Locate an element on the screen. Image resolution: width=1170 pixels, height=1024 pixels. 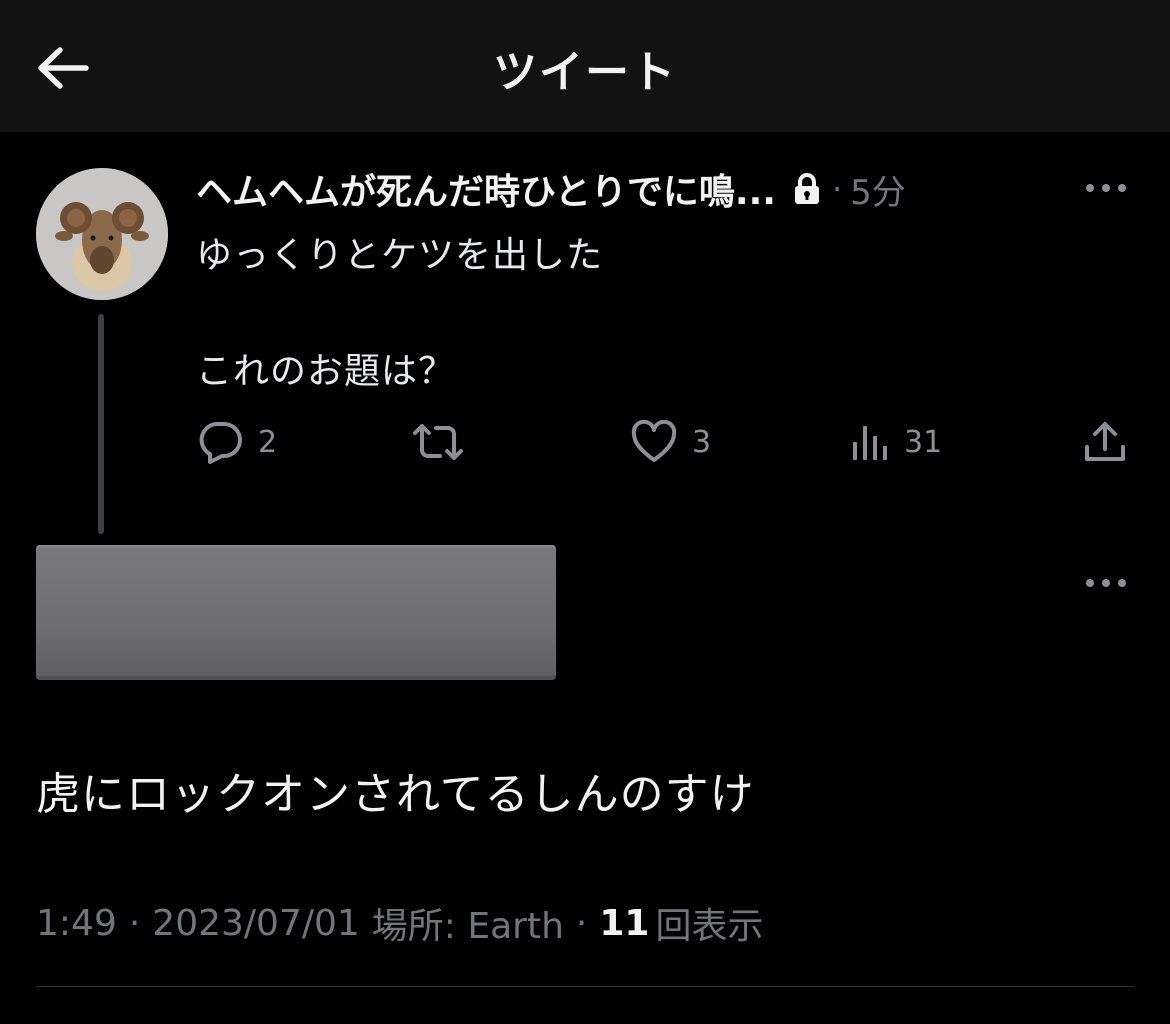
parent-more-button is located at coordinates (1106, 188).